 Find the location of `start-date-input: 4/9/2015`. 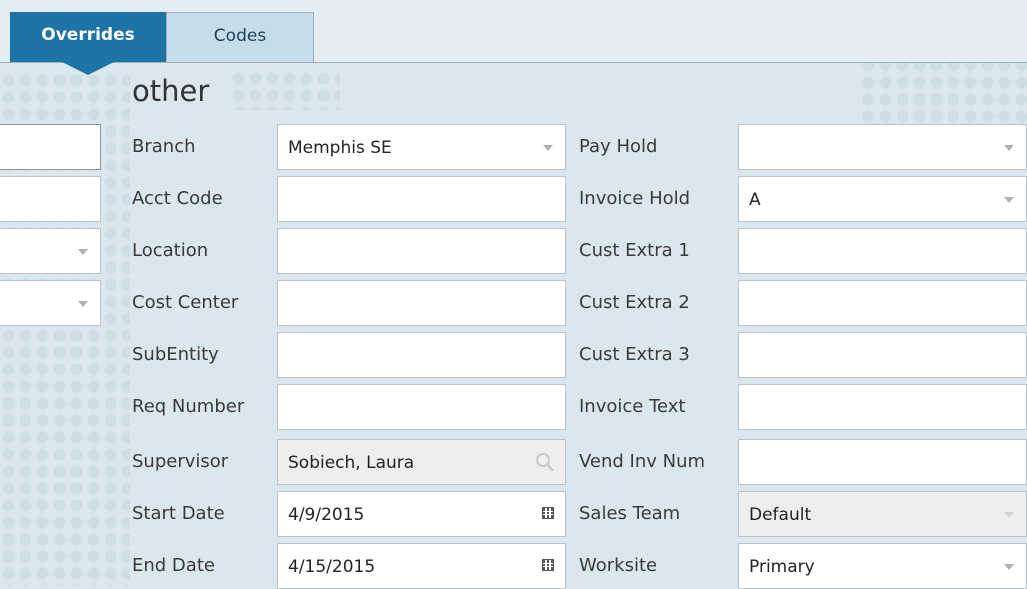

start-date-input: 4/9/2015 is located at coordinates (421, 514).